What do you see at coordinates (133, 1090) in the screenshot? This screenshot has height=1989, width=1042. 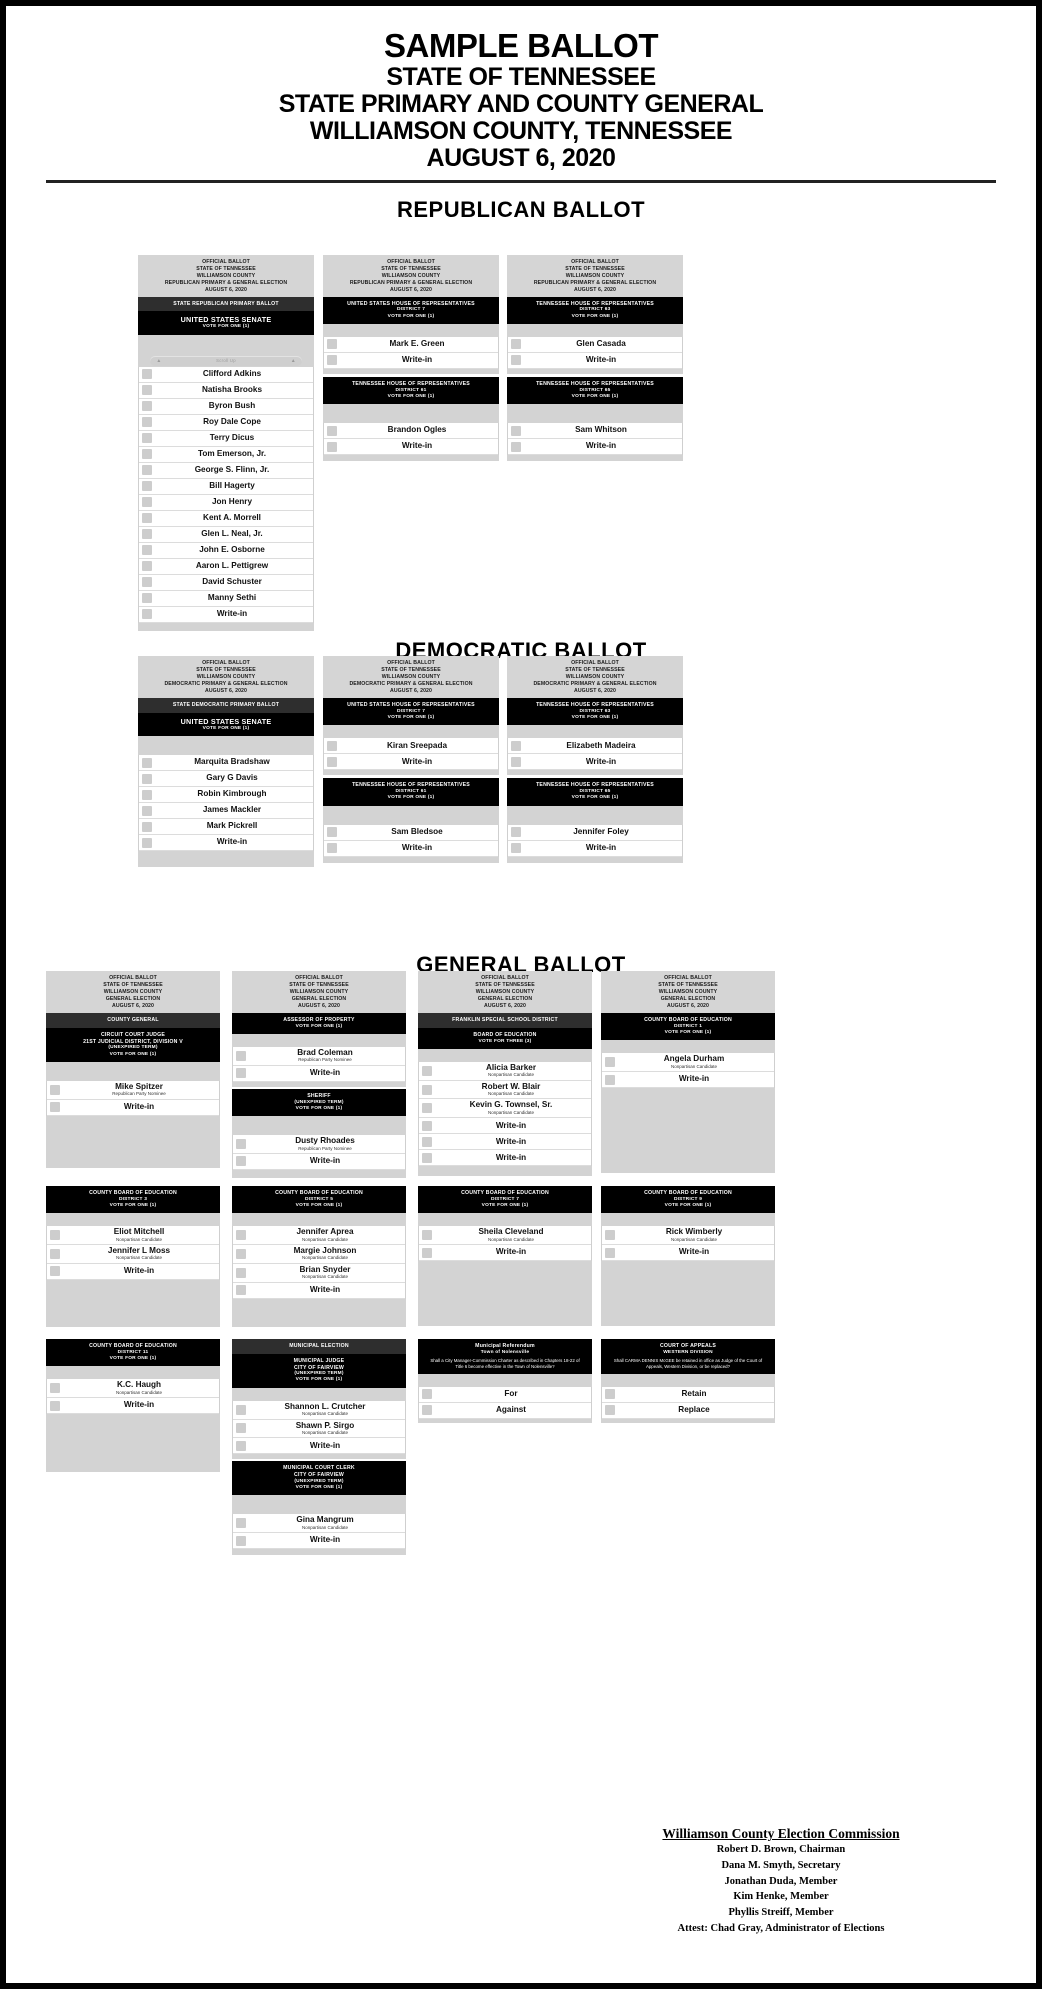 I see `option-row: Mike Spitzer Republican Party Nominee` at bounding box center [133, 1090].